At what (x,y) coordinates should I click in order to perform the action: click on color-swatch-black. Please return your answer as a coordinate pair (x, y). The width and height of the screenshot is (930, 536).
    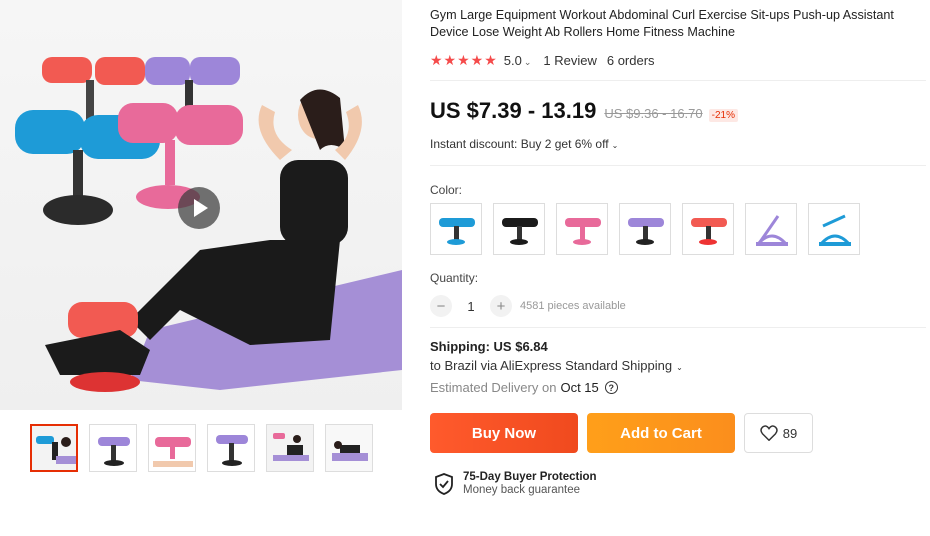
    Looking at the image, I should click on (519, 229).